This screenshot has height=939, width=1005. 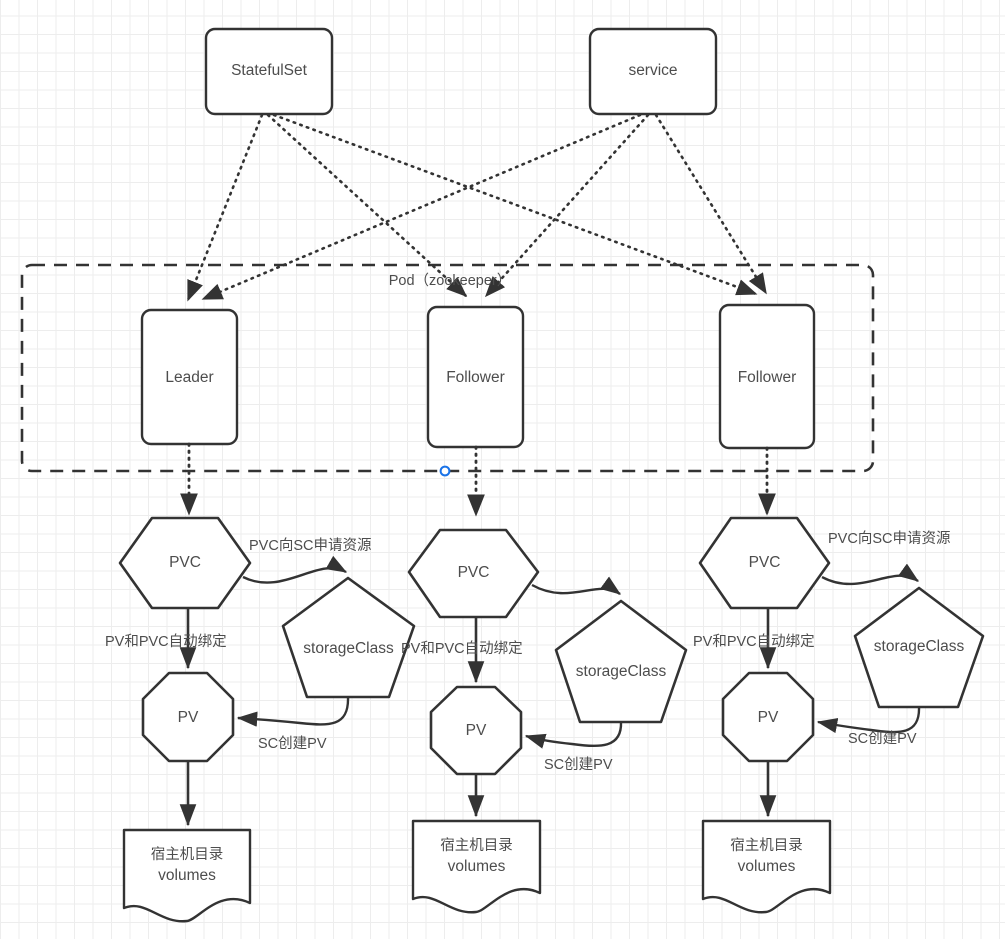 What do you see at coordinates (573, 735) in the screenshot?
I see `edge-sc-mid-to-pv` at bounding box center [573, 735].